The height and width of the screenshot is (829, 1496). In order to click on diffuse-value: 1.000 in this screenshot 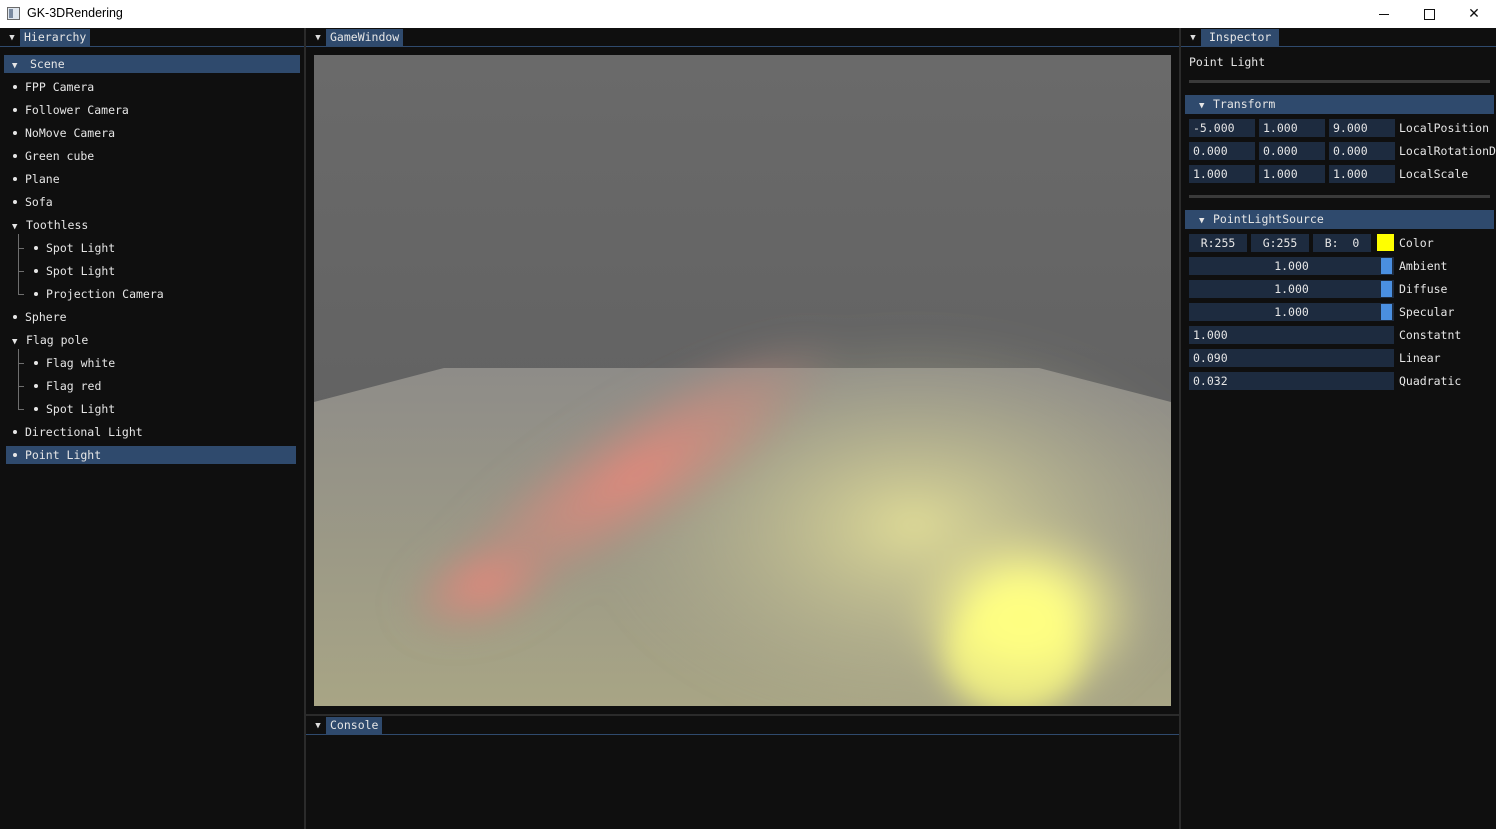, I will do `click(1291, 289)`.